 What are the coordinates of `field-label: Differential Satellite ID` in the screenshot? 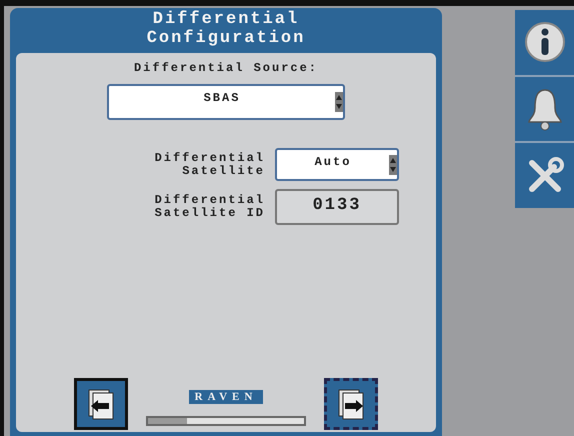 It's located at (209, 207).